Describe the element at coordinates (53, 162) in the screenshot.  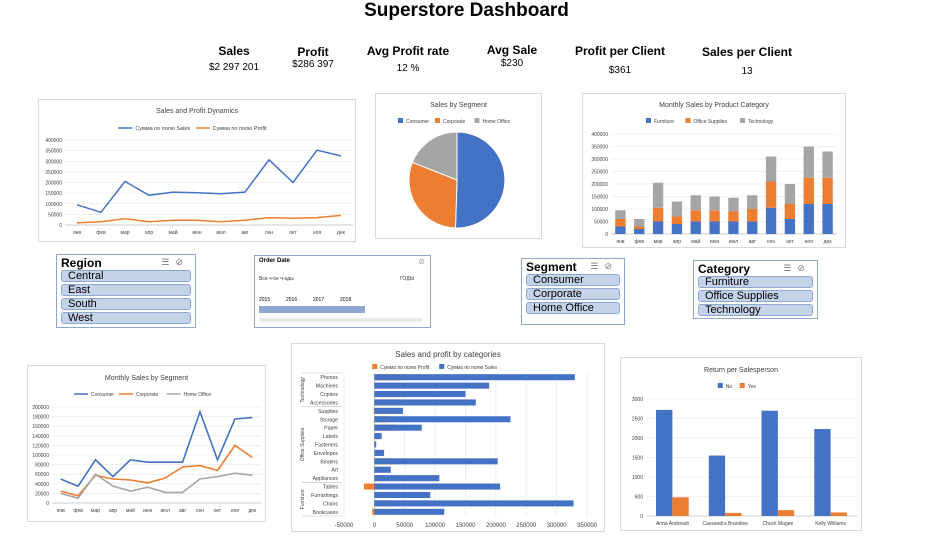
I see `y-tick-label: 300000` at that location.